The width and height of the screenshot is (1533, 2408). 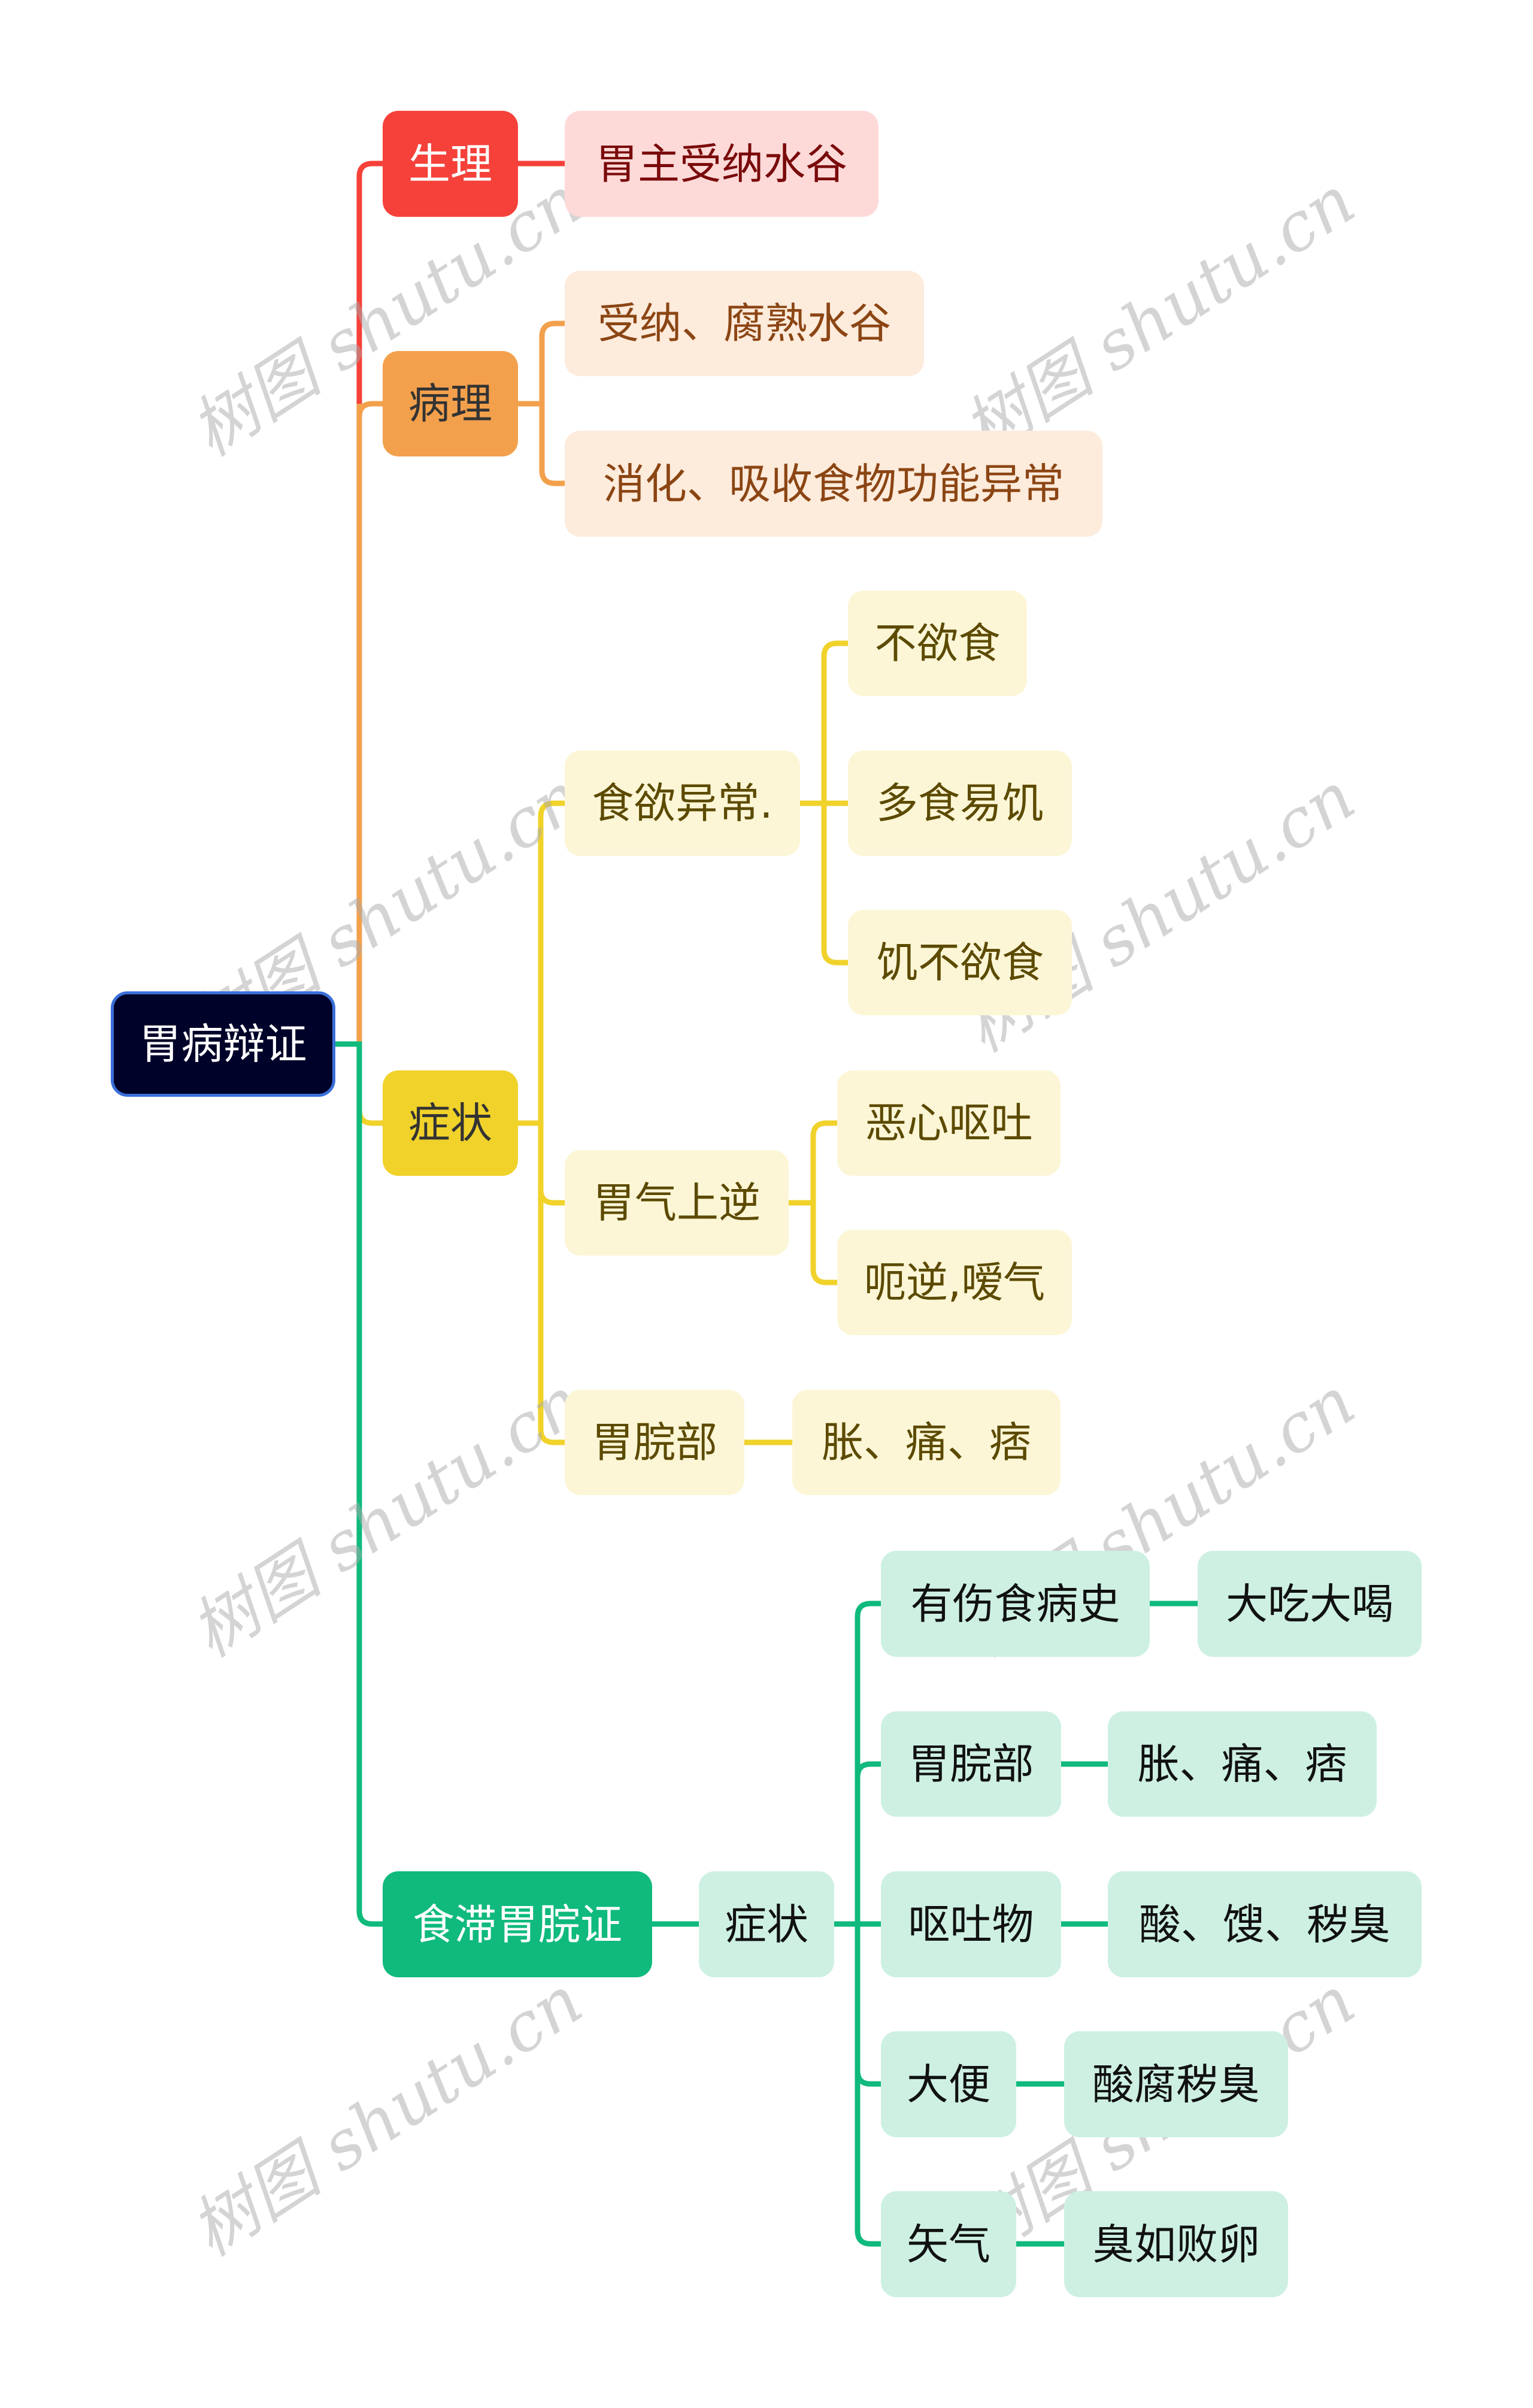 I want to click on symptom-item: 胀、痛、痞, so click(x=927, y=1443).